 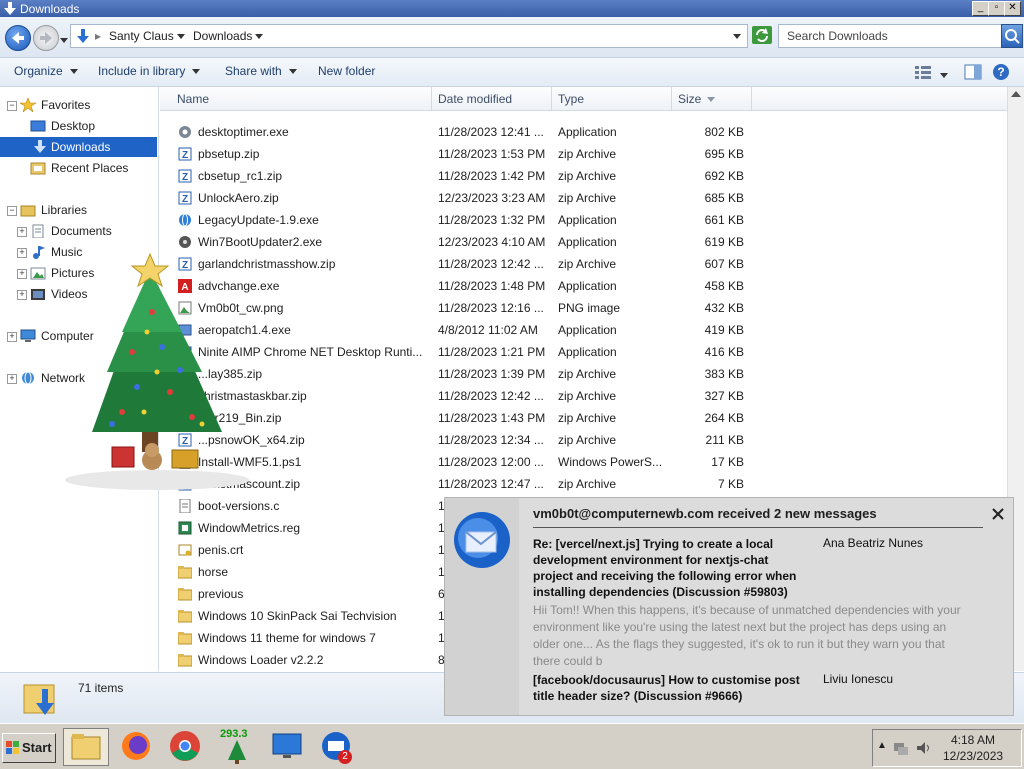 I want to click on libraries-icon, so click(x=28, y=211).